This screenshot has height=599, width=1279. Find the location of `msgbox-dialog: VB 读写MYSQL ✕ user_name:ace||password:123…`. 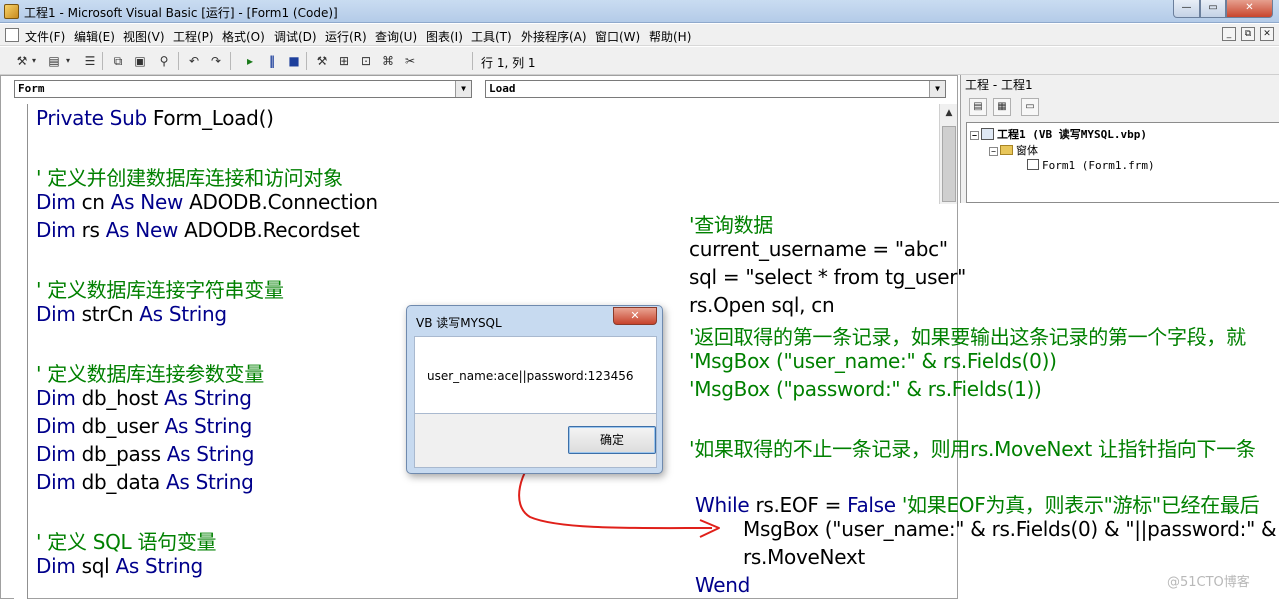

msgbox-dialog: VB 读写MYSQL ✕ user_name:ace||password:123… is located at coordinates (534, 389).